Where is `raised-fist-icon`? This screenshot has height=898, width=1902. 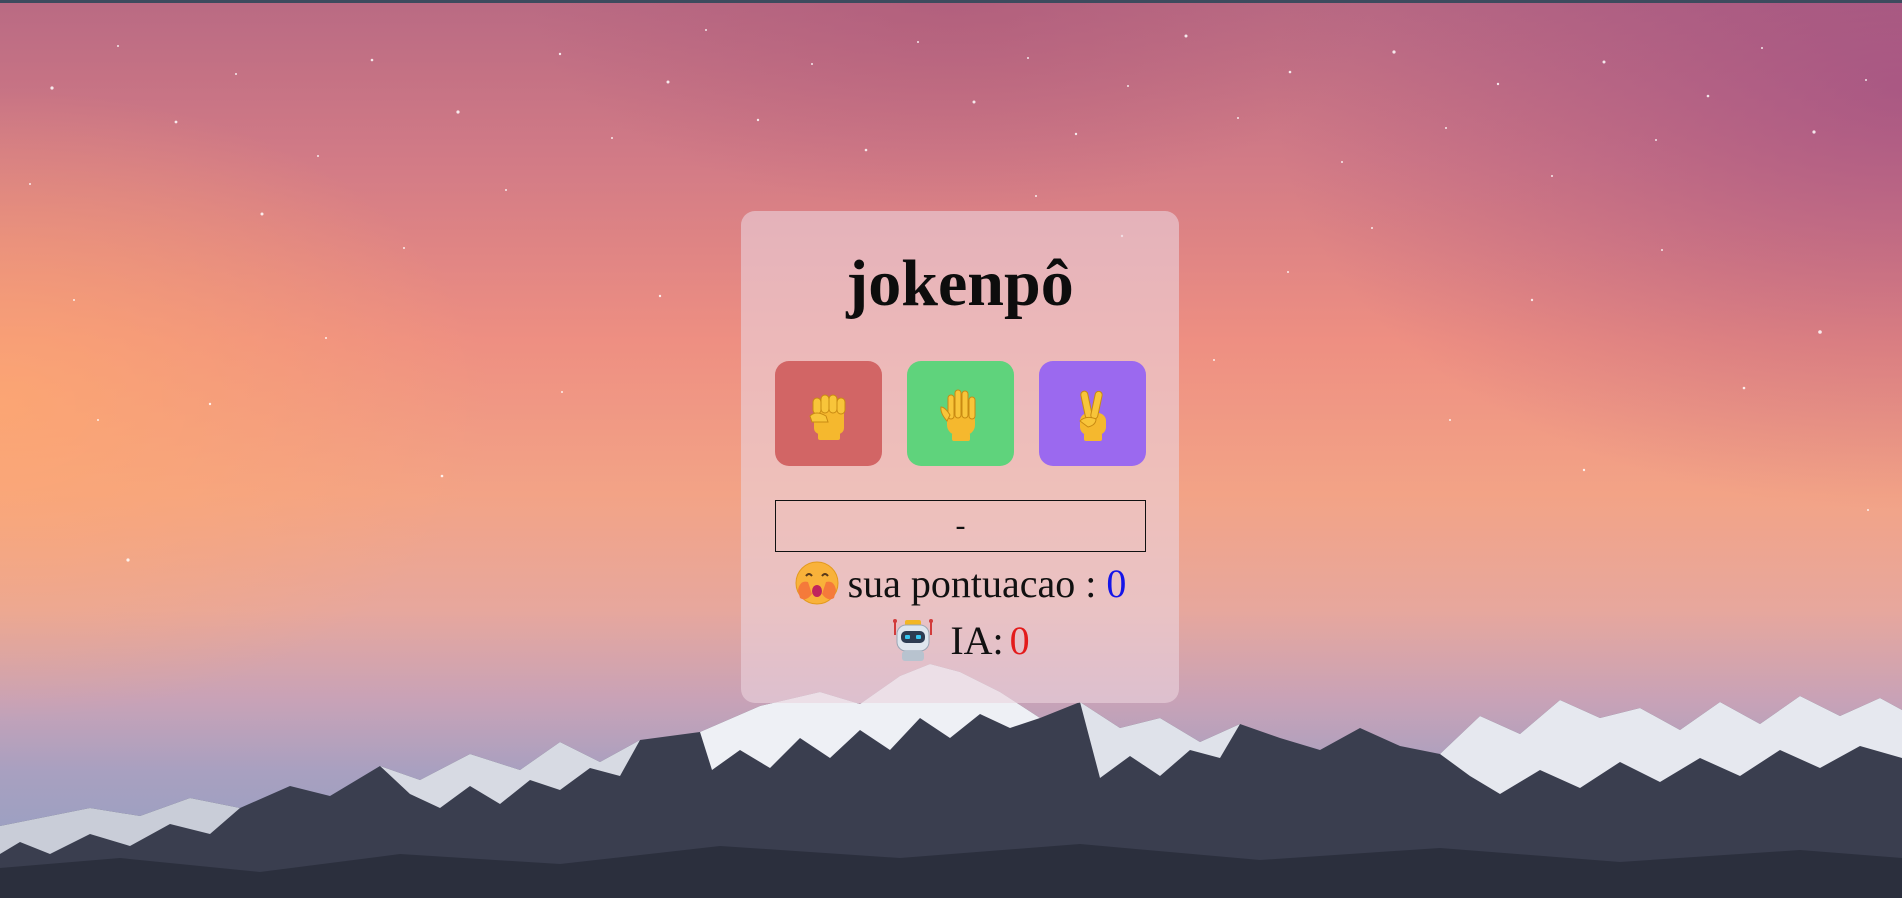 raised-fist-icon is located at coordinates (826, 417).